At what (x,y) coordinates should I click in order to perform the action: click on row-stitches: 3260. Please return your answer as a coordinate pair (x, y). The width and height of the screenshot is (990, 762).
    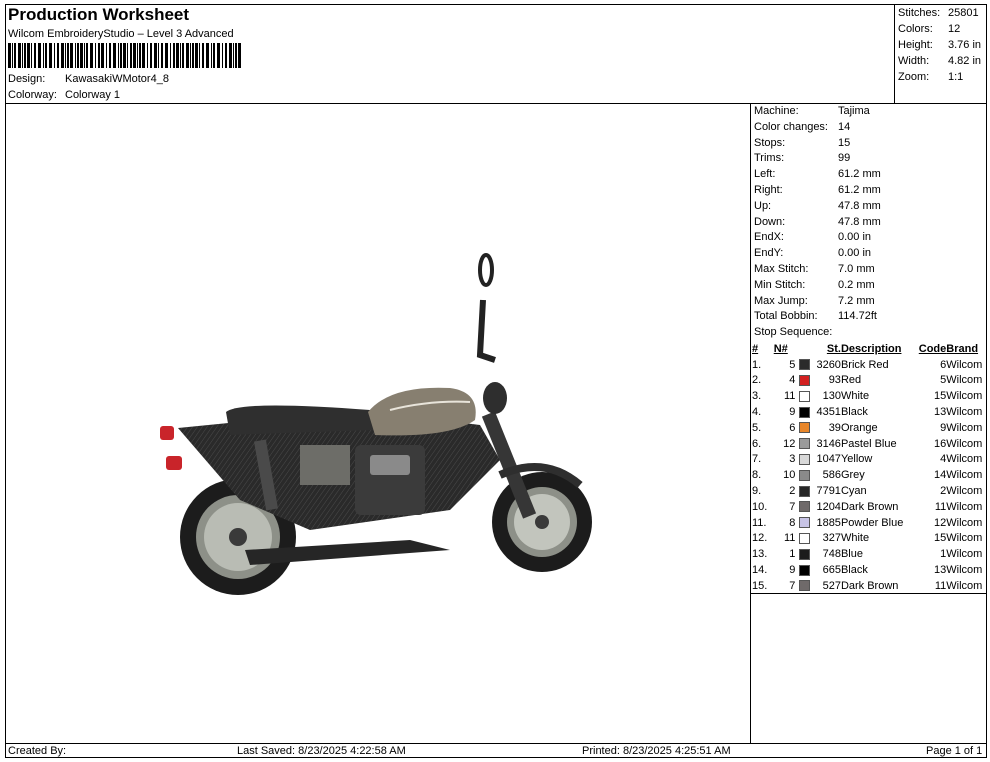
    Looking at the image, I should click on (828, 364).